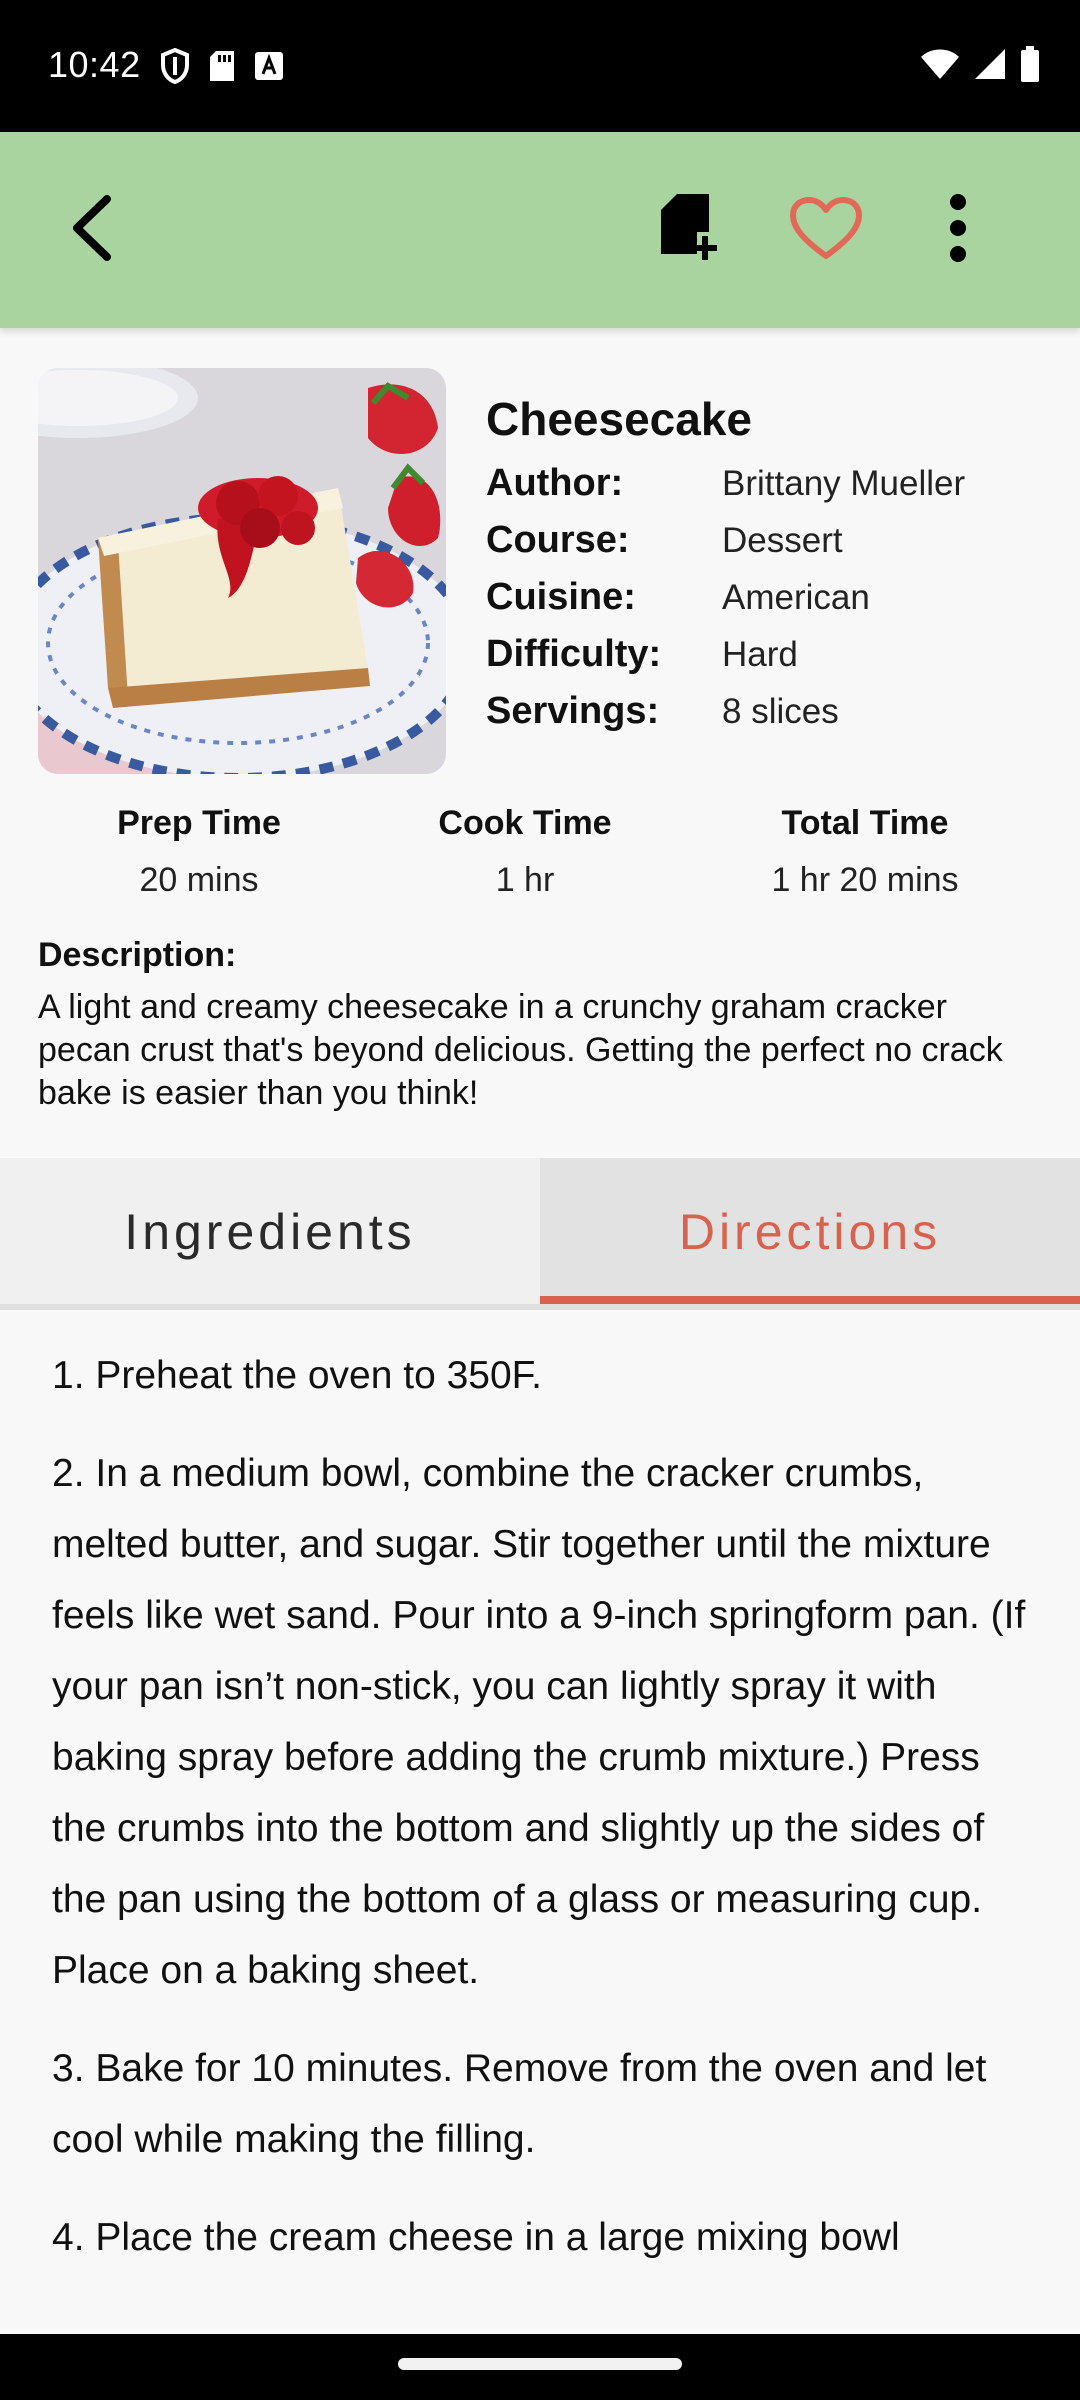 The image size is (1080, 2400). Describe the element at coordinates (760, 654) in the screenshot. I see `meta-value-difficulty: Hard` at that location.